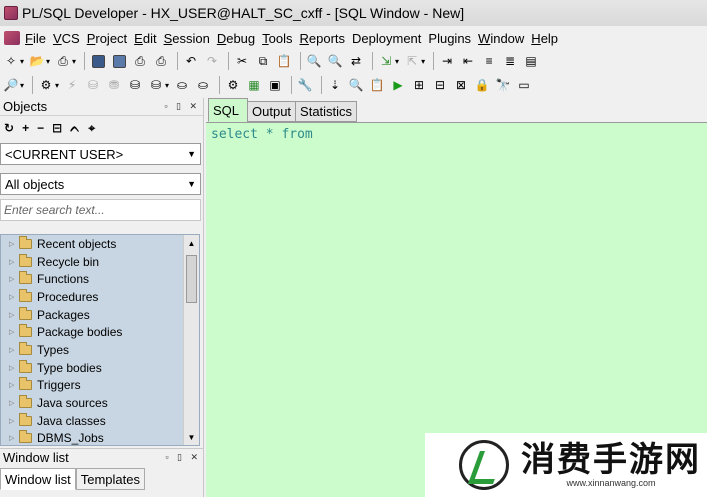  Describe the element at coordinates (156, 85) in the screenshot. I see `sql-icon: ⛁` at that location.